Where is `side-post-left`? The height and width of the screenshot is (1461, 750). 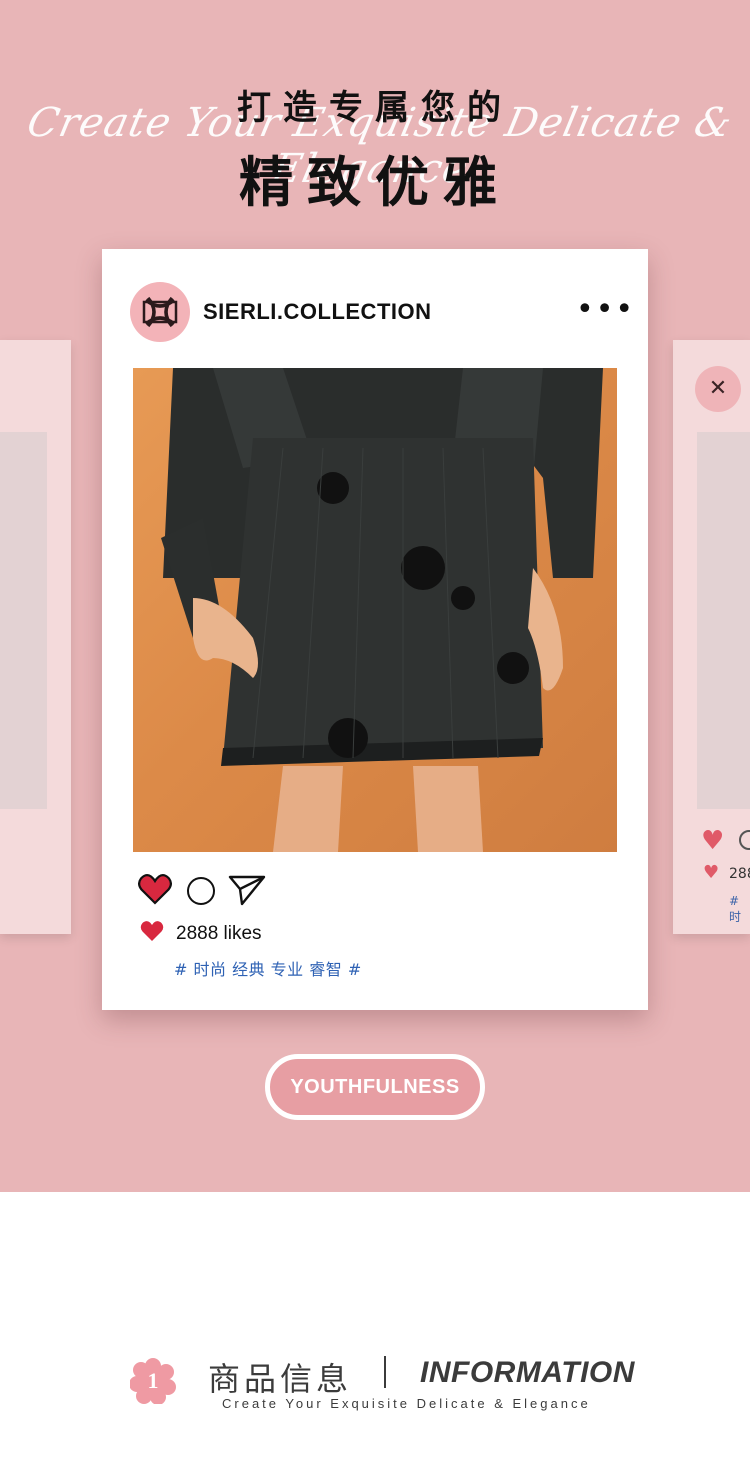 side-post-left is located at coordinates (35, 637).